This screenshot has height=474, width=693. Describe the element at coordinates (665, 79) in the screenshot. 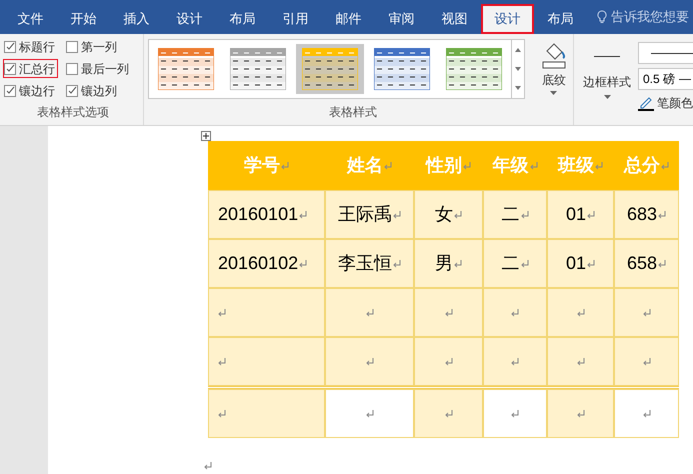

I see `line-weight-dropdown: 0.5 磅` at that location.